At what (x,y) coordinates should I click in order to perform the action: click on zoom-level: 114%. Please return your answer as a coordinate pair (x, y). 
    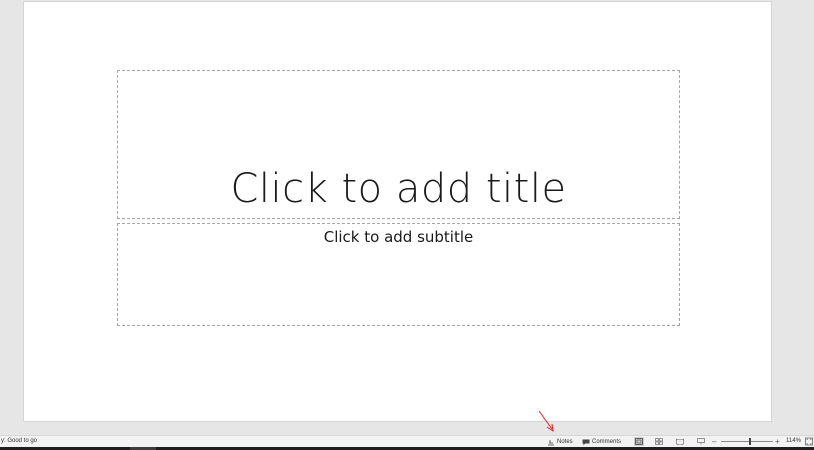
    Looking at the image, I should click on (793, 441).